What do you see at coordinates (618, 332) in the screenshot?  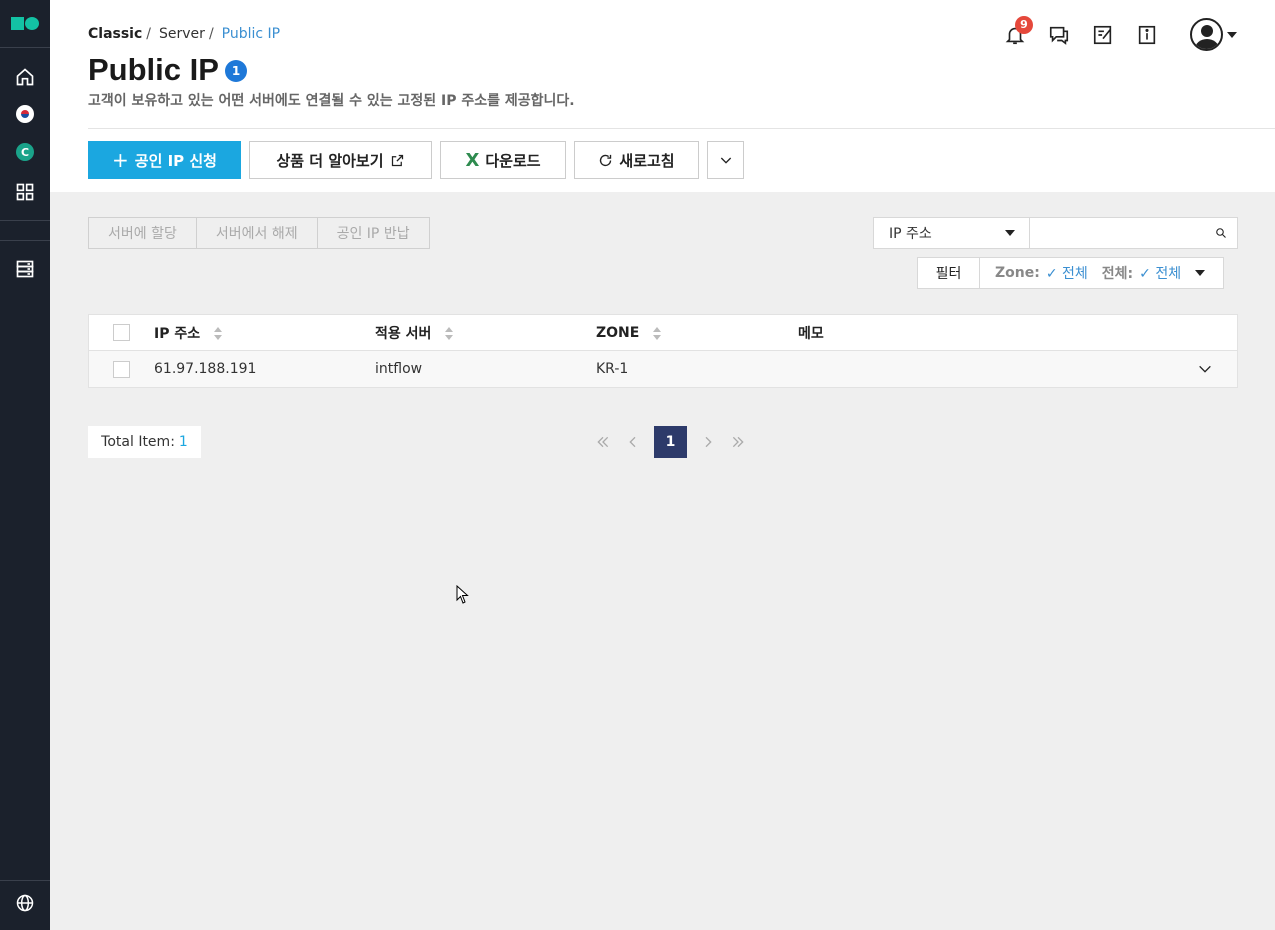 I see `column-zone-label: ZONE` at bounding box center [618, 332].